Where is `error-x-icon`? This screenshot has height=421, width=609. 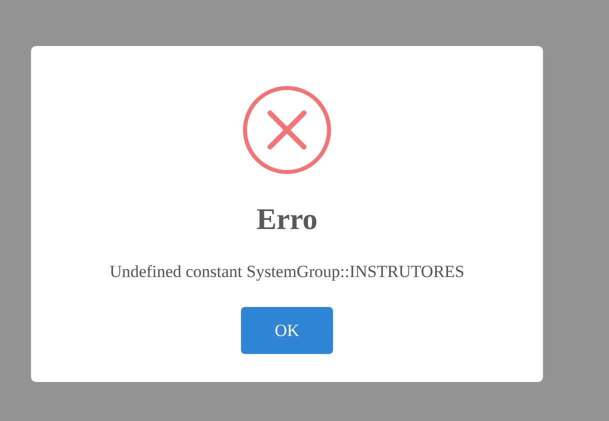 error-x-icon is located at coordinates (287, 130).